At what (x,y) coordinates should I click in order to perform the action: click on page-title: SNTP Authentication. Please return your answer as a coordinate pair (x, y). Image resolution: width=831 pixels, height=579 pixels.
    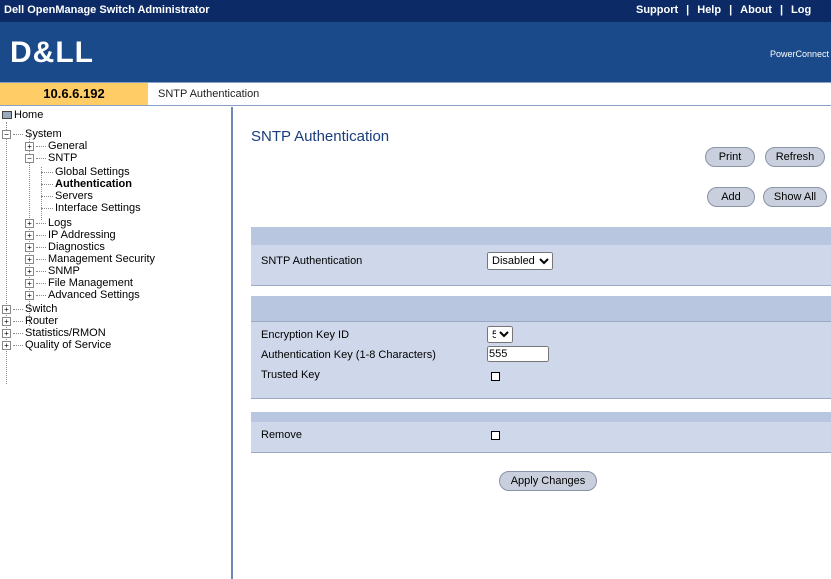
    Looking at the image, I should click on (320, 136).